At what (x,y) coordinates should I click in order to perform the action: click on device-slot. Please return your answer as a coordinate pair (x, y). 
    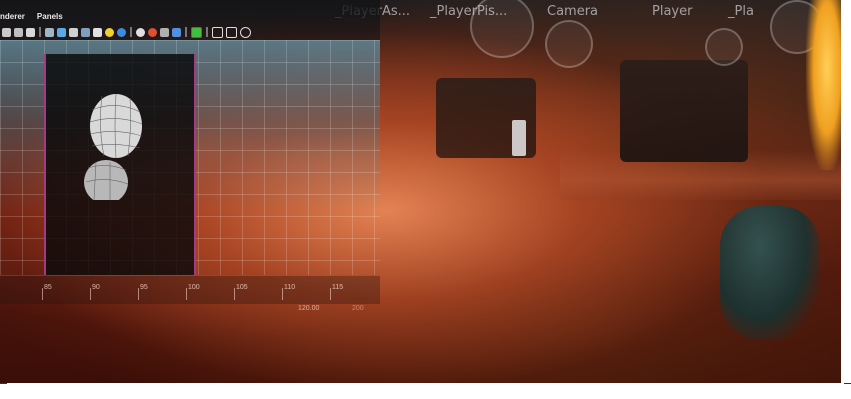
    Looking at the image, I should click on (519, 138).